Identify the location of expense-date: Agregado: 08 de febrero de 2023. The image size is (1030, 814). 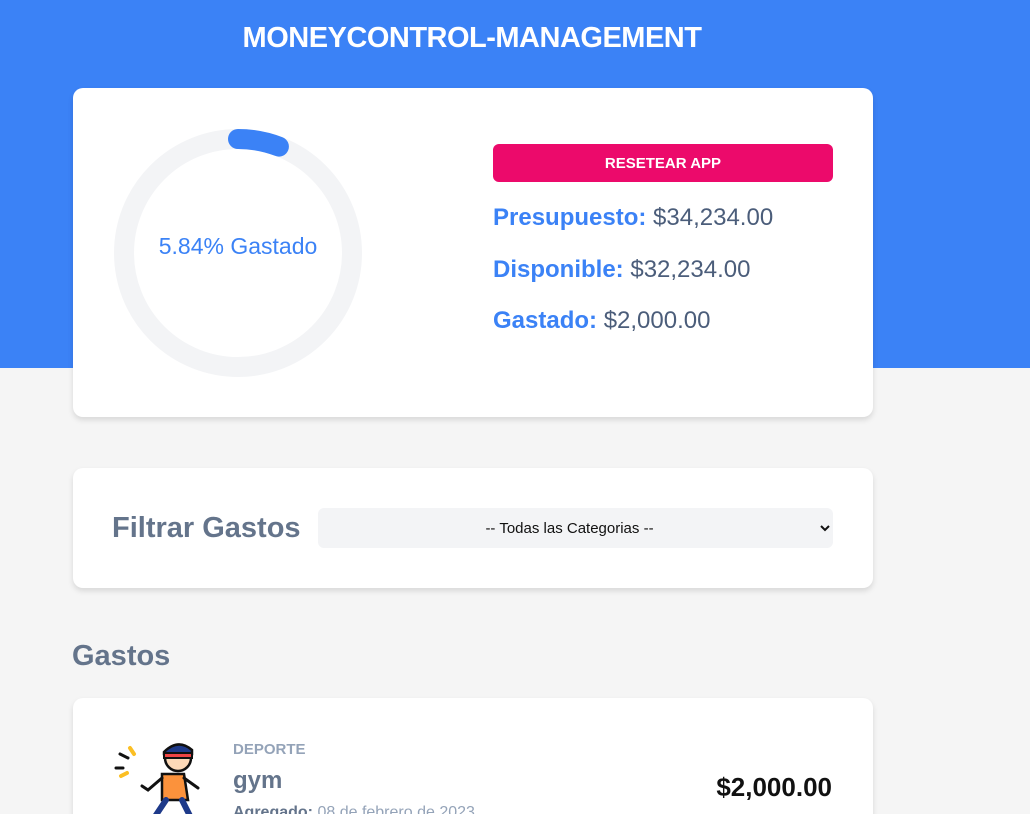
(354, 809).